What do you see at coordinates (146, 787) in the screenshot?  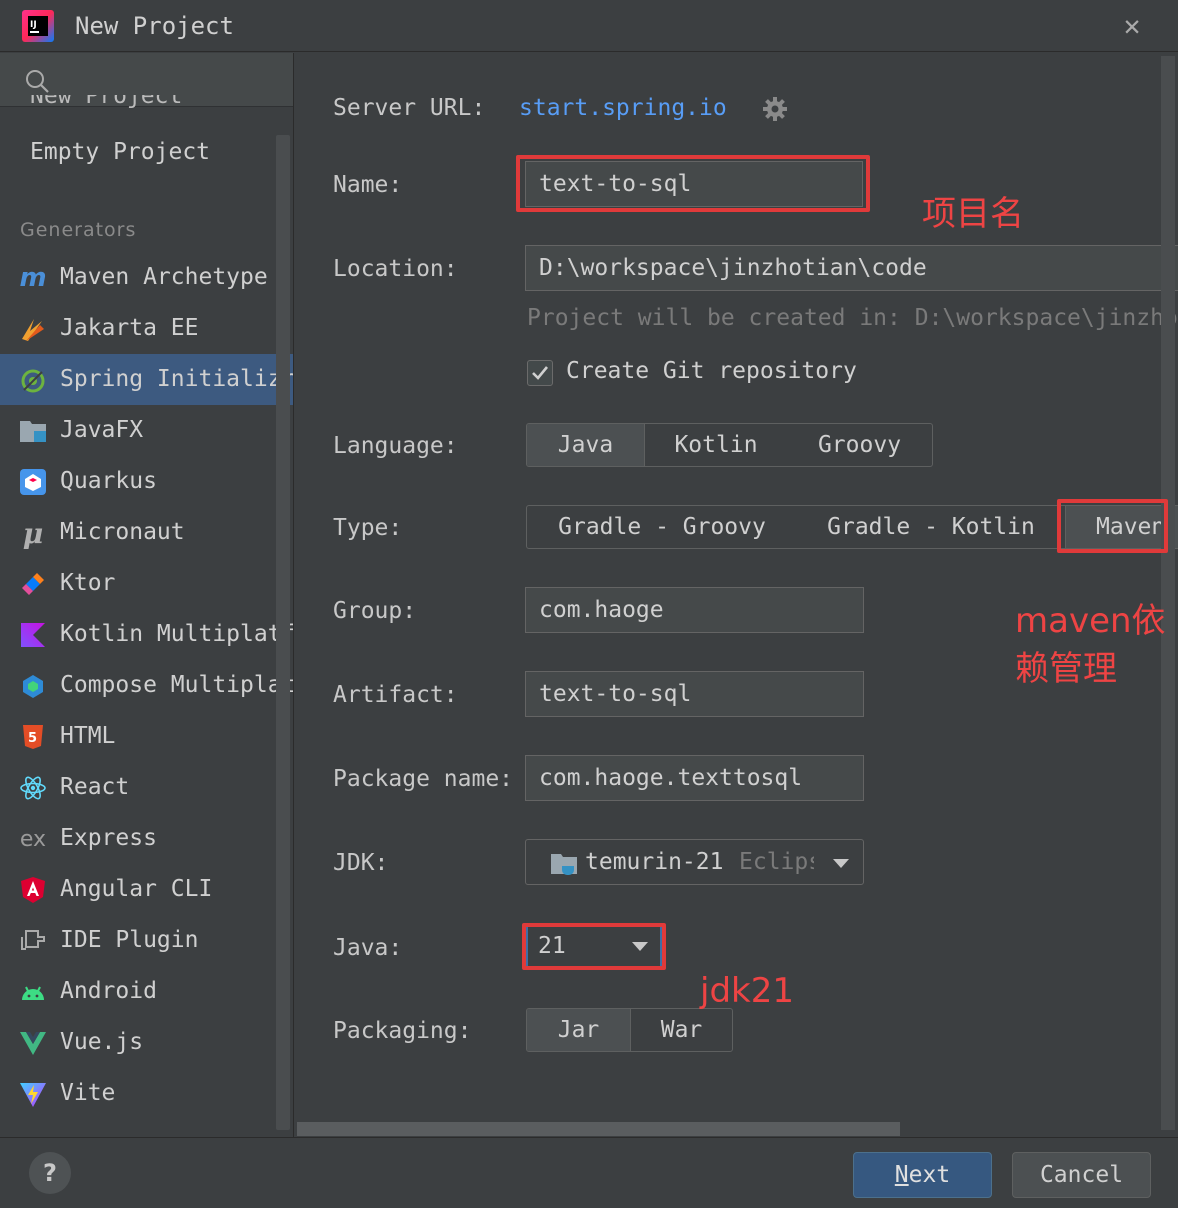 I see `sidebar-item-react: React` at bounding box center [146, 787].